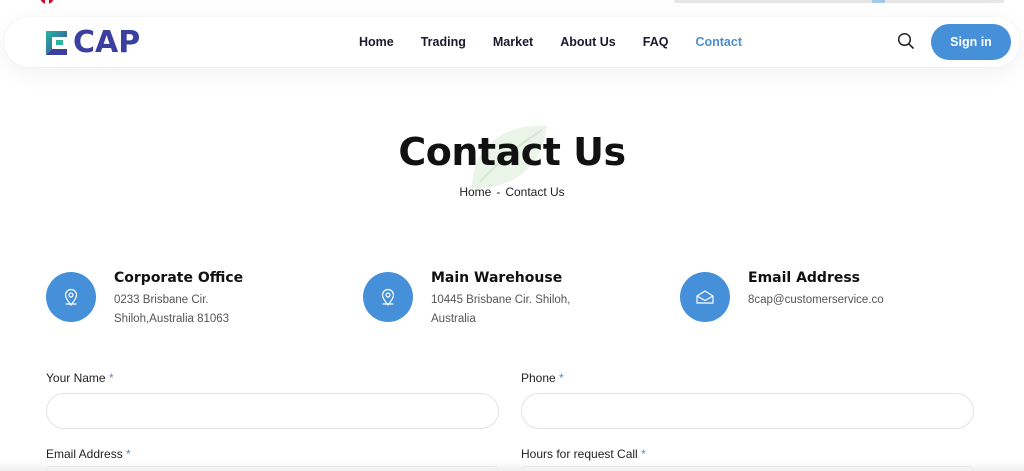  Describe the element at coordinates (512, 152) in the screenshot. I see `page-title: Contact Us` at that location.